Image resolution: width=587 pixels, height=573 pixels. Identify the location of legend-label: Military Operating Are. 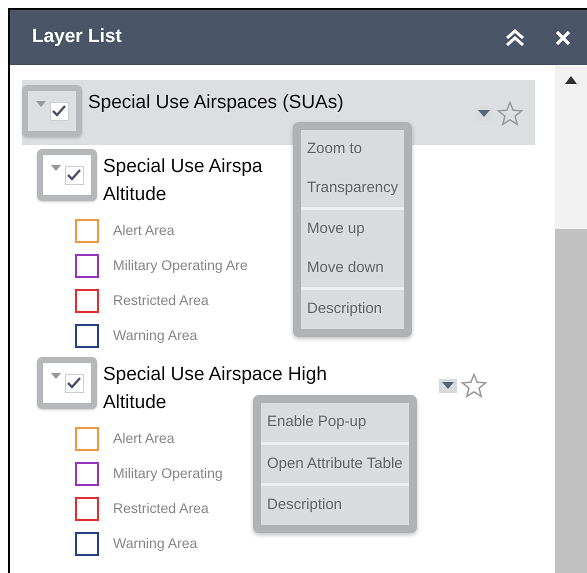
(180, 265).